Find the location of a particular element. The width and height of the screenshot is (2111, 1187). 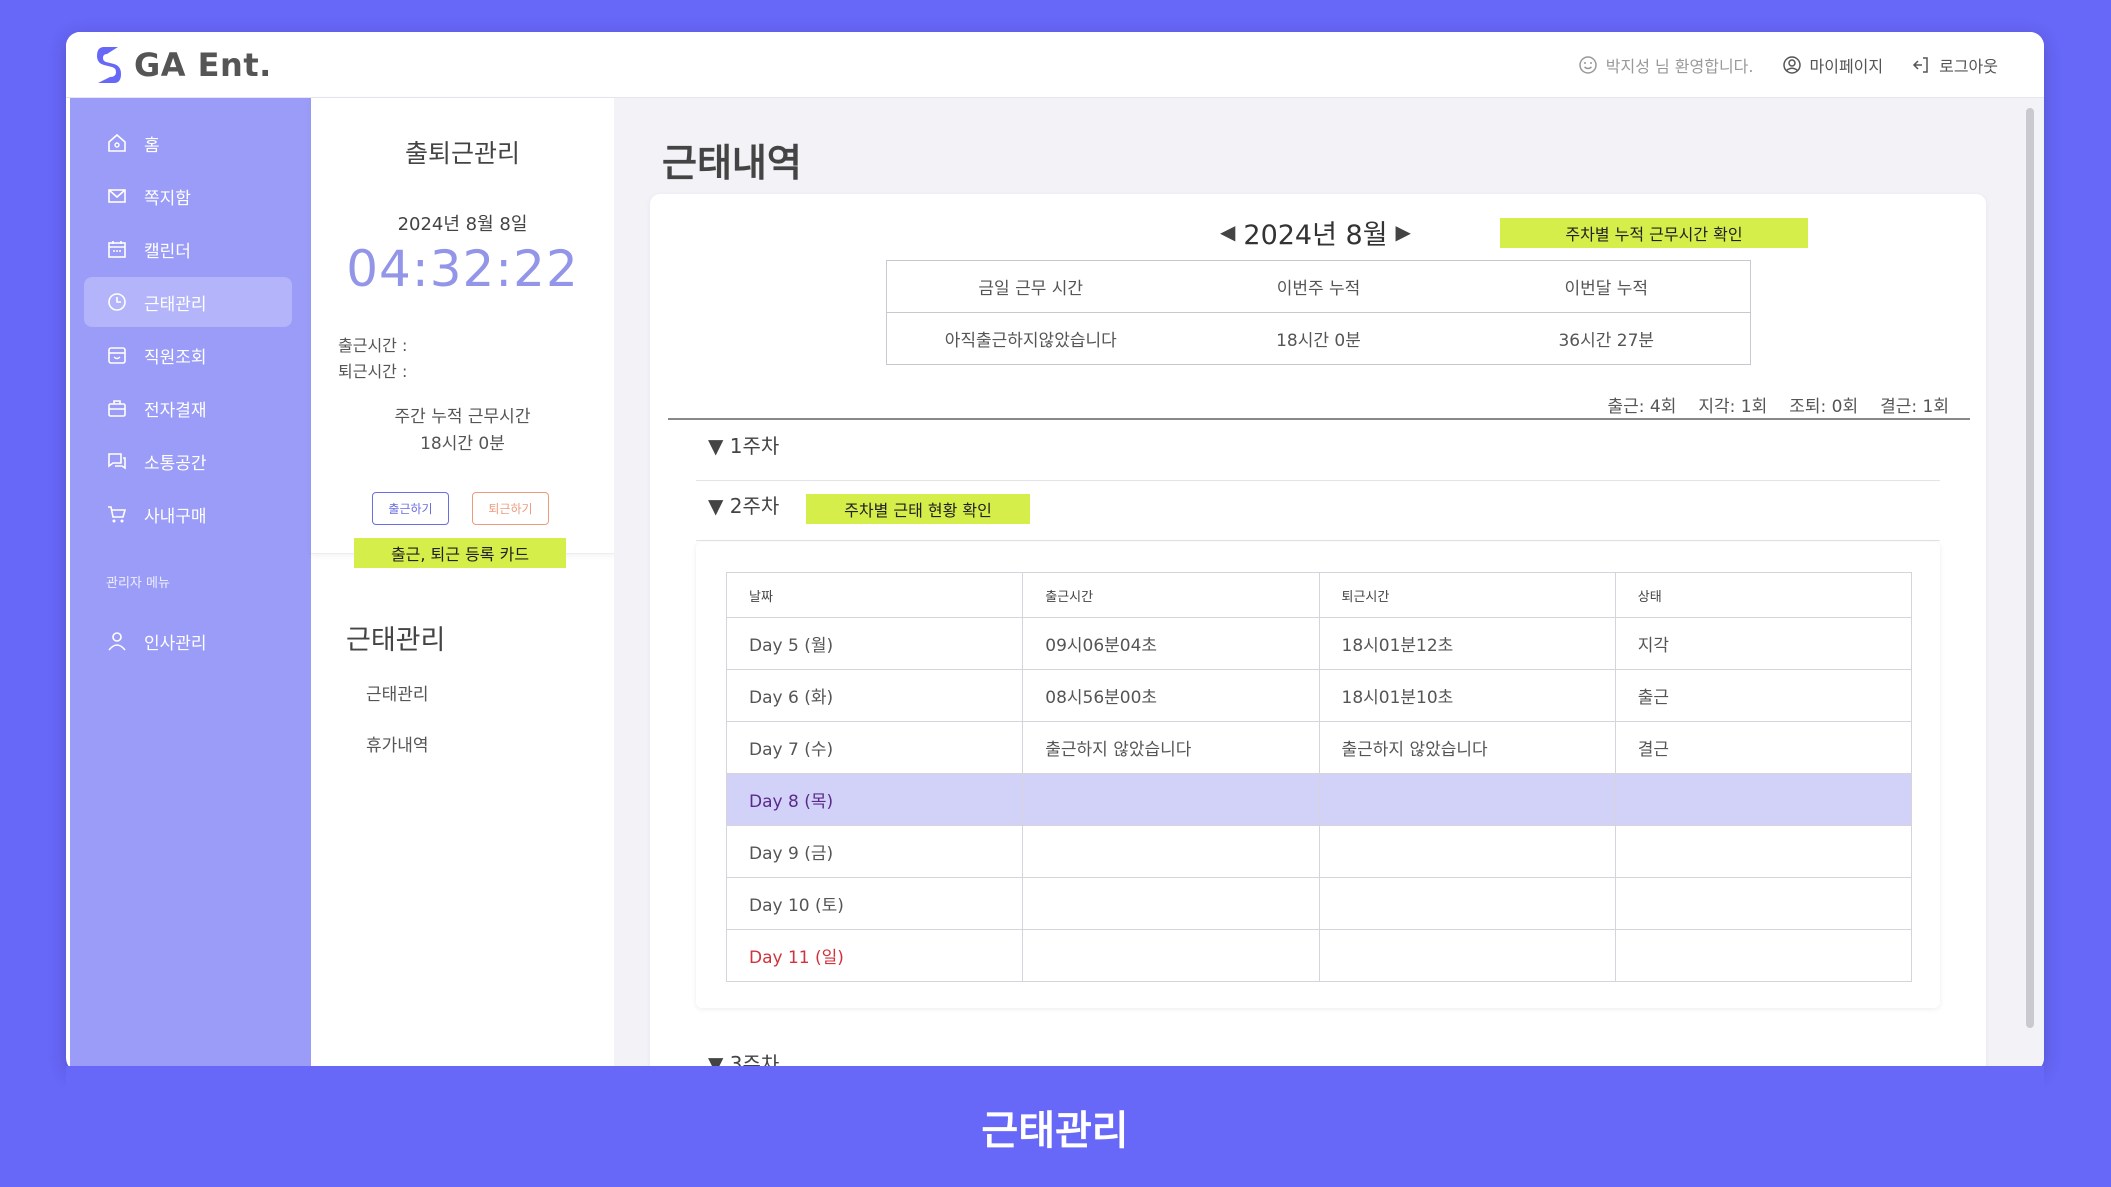

week-label: ▼ 1주차 is located at coordinates (744, 446).